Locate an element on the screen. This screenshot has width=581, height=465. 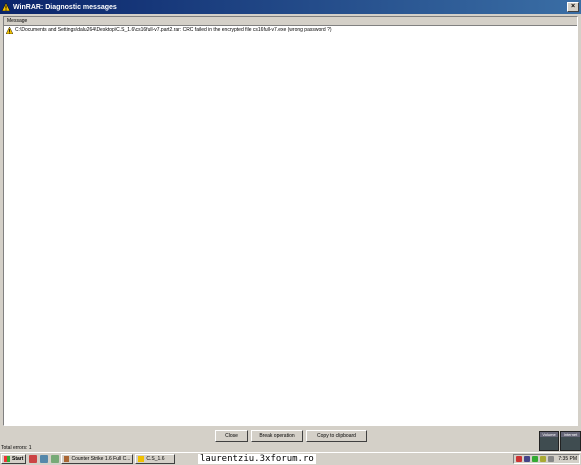
speaker-icon is located at coordinates (551, 459).